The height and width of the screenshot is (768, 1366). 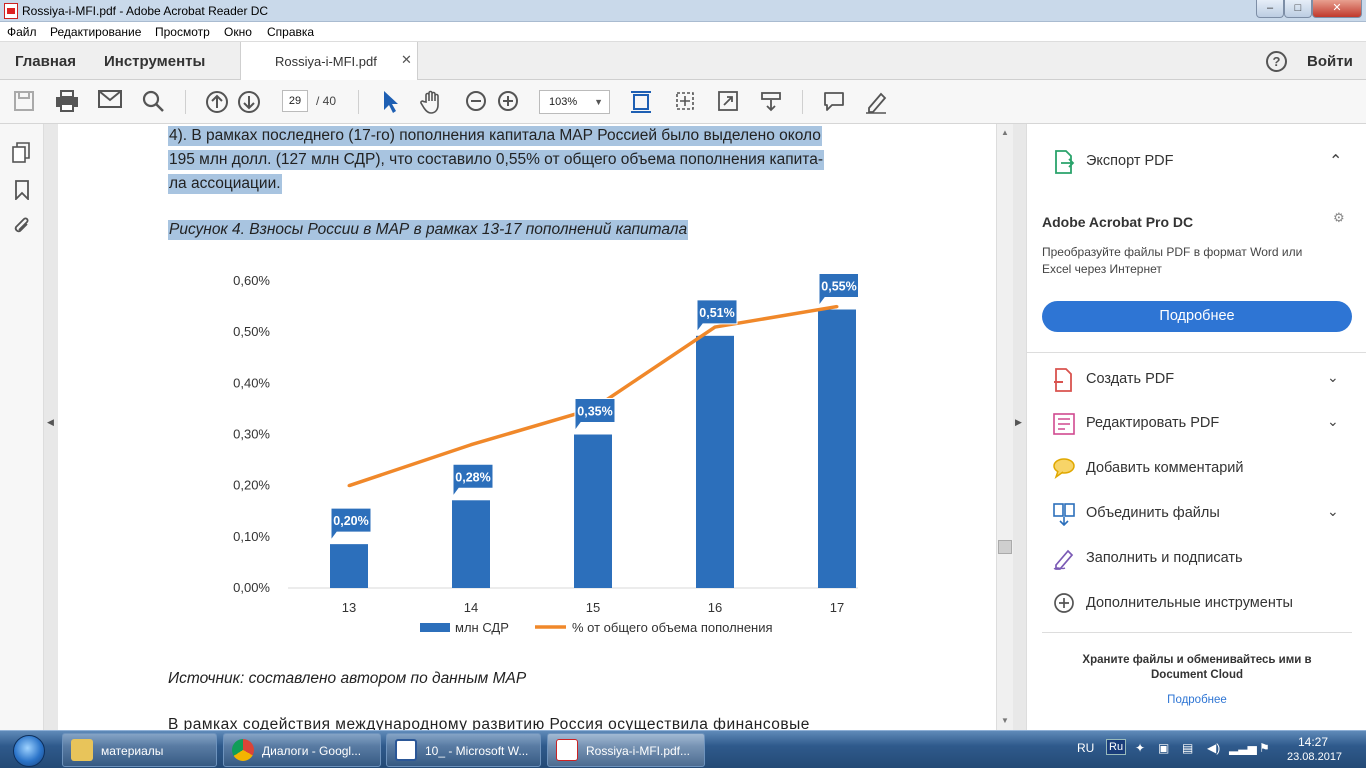 What do you see at coordinates (1140, 748) in the screenshot?
I see `tray-icon: ✦` at bounding box center [1140, 748].